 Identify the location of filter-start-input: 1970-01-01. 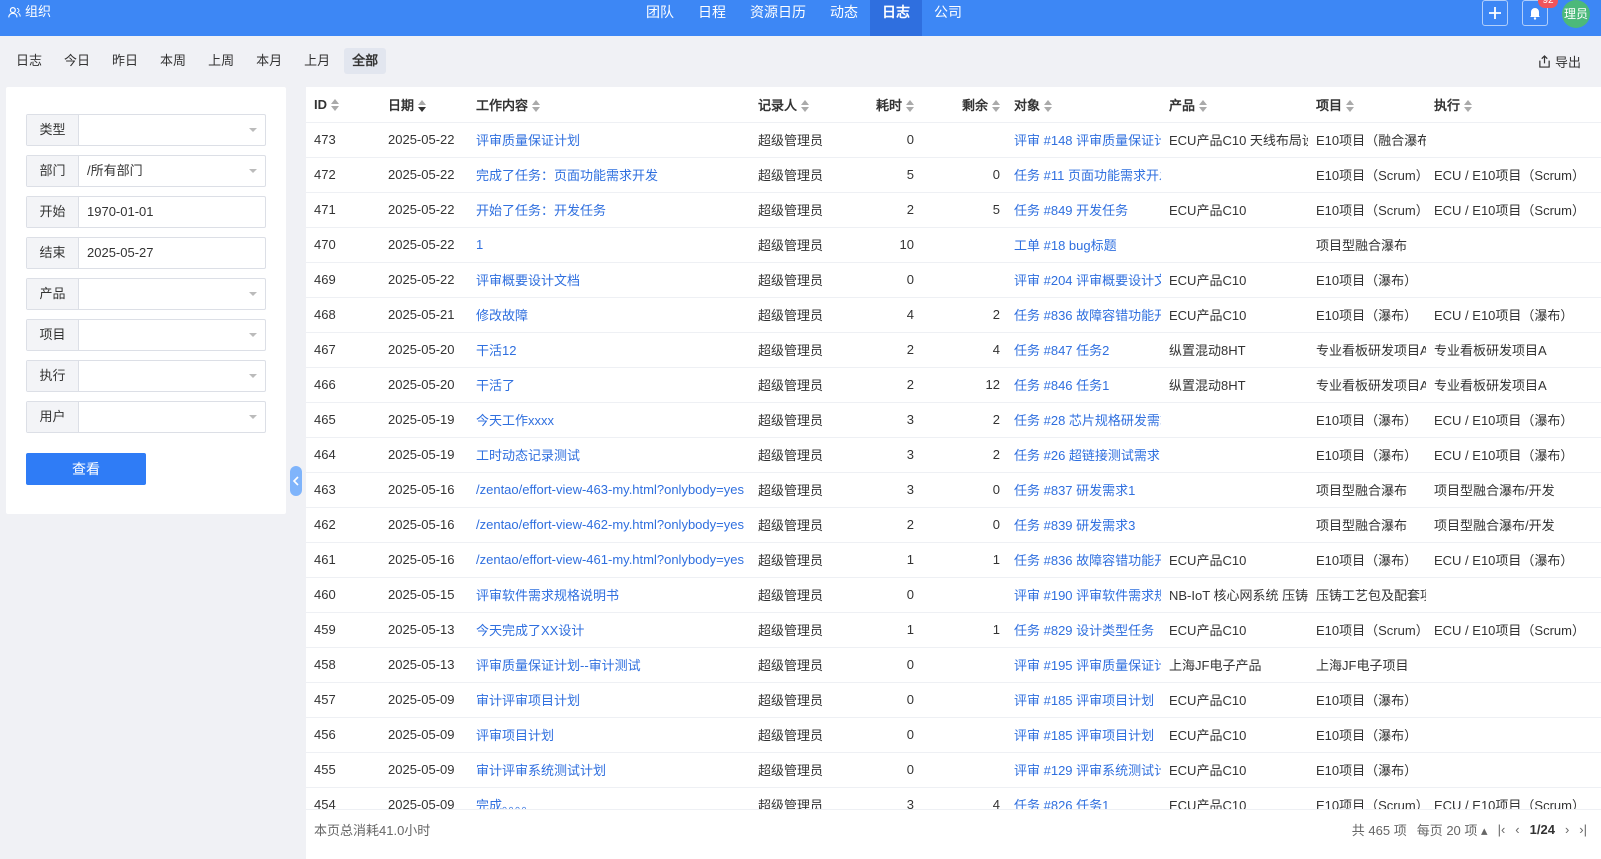
(172, 212).